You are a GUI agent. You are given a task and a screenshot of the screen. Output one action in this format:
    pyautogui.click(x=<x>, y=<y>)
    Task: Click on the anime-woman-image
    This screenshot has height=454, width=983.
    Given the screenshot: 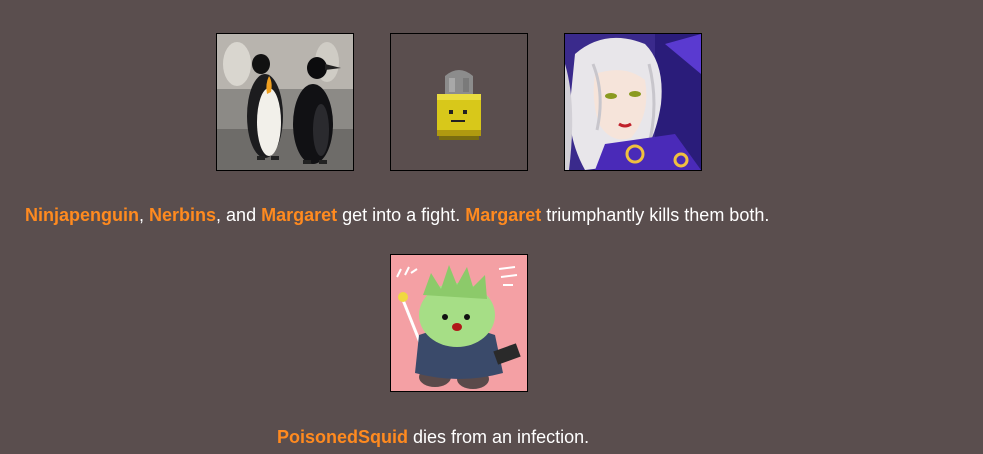 What is the action you would take?
    pyautogui.click(x=633, y=102)
    